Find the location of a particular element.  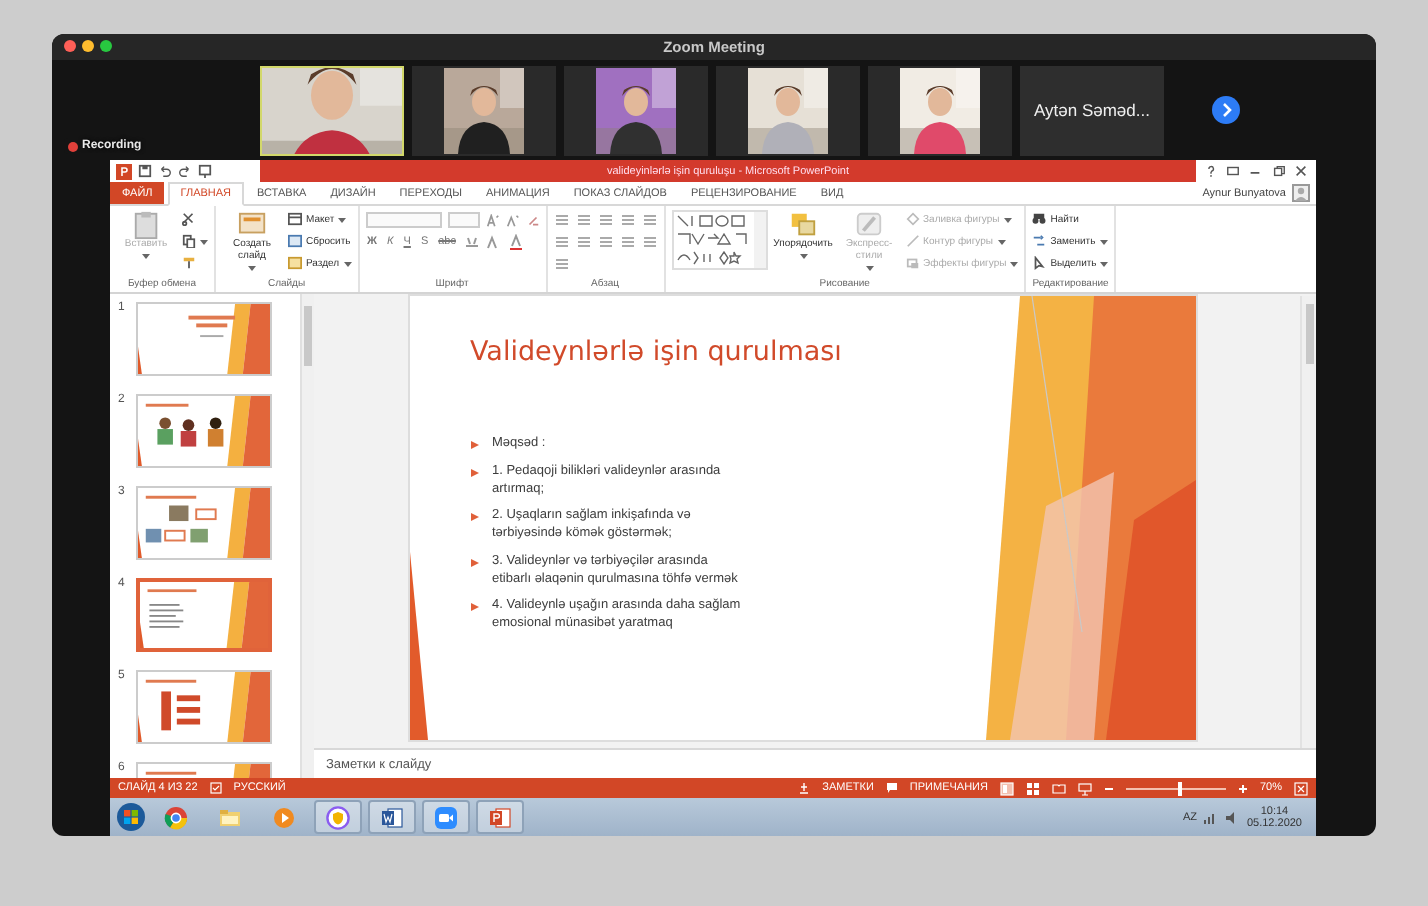

notes-icon is located at coordinates (804, 788).